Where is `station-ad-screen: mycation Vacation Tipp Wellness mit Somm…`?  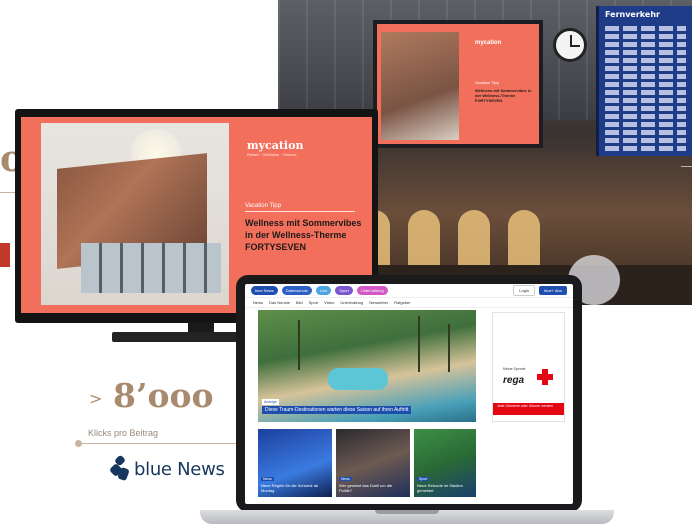 station-ad-screen: mycation Vacation Tipp Wellness mit Somm… is located at coordinates (458, 84).